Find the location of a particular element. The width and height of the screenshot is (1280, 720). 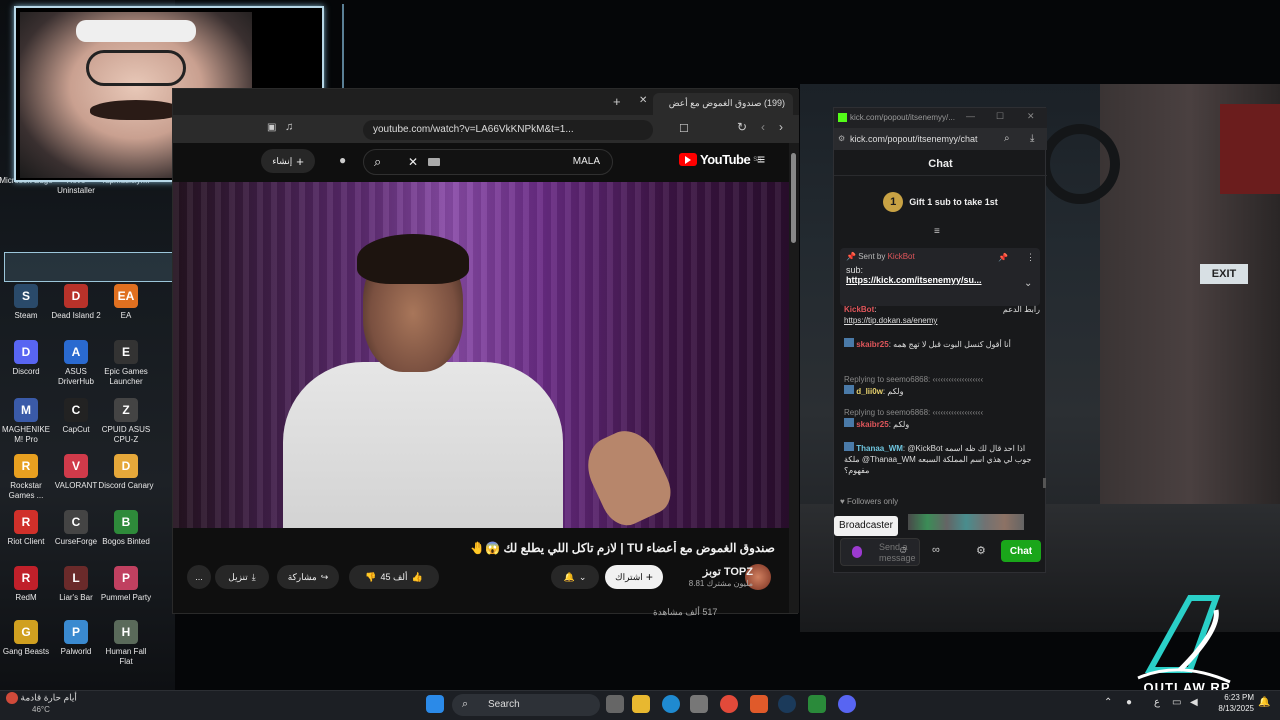

create-button: إنشاء + is located at coordinates (288, 161).